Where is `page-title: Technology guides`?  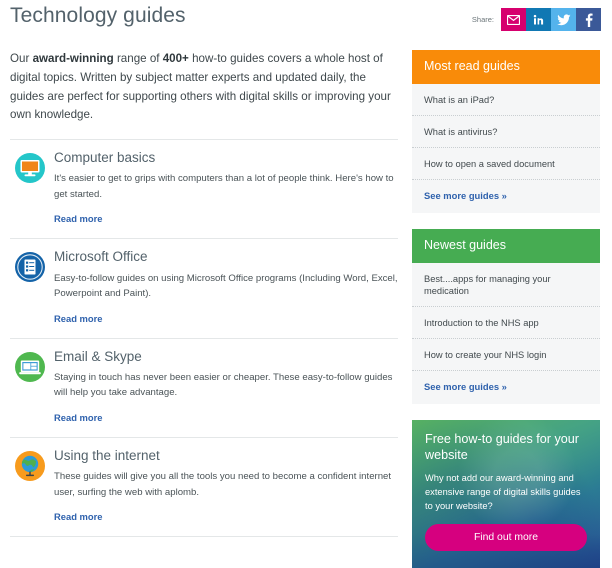
page-title: Technology guides is located at coordinates (98, 15).